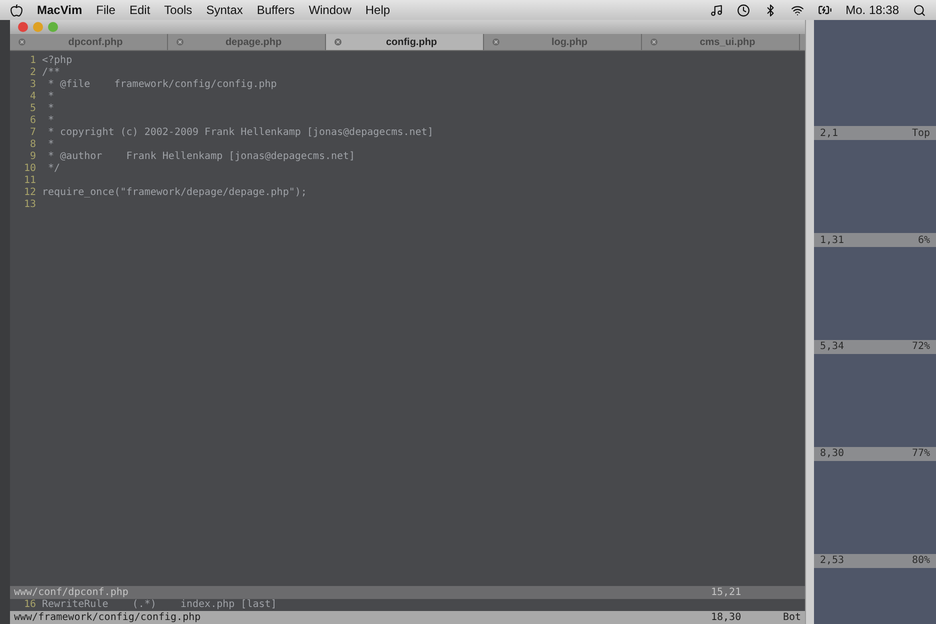 This screenshot has height=624, width=936. I want to click on cursor-position: 15,21, so click(726, 592).